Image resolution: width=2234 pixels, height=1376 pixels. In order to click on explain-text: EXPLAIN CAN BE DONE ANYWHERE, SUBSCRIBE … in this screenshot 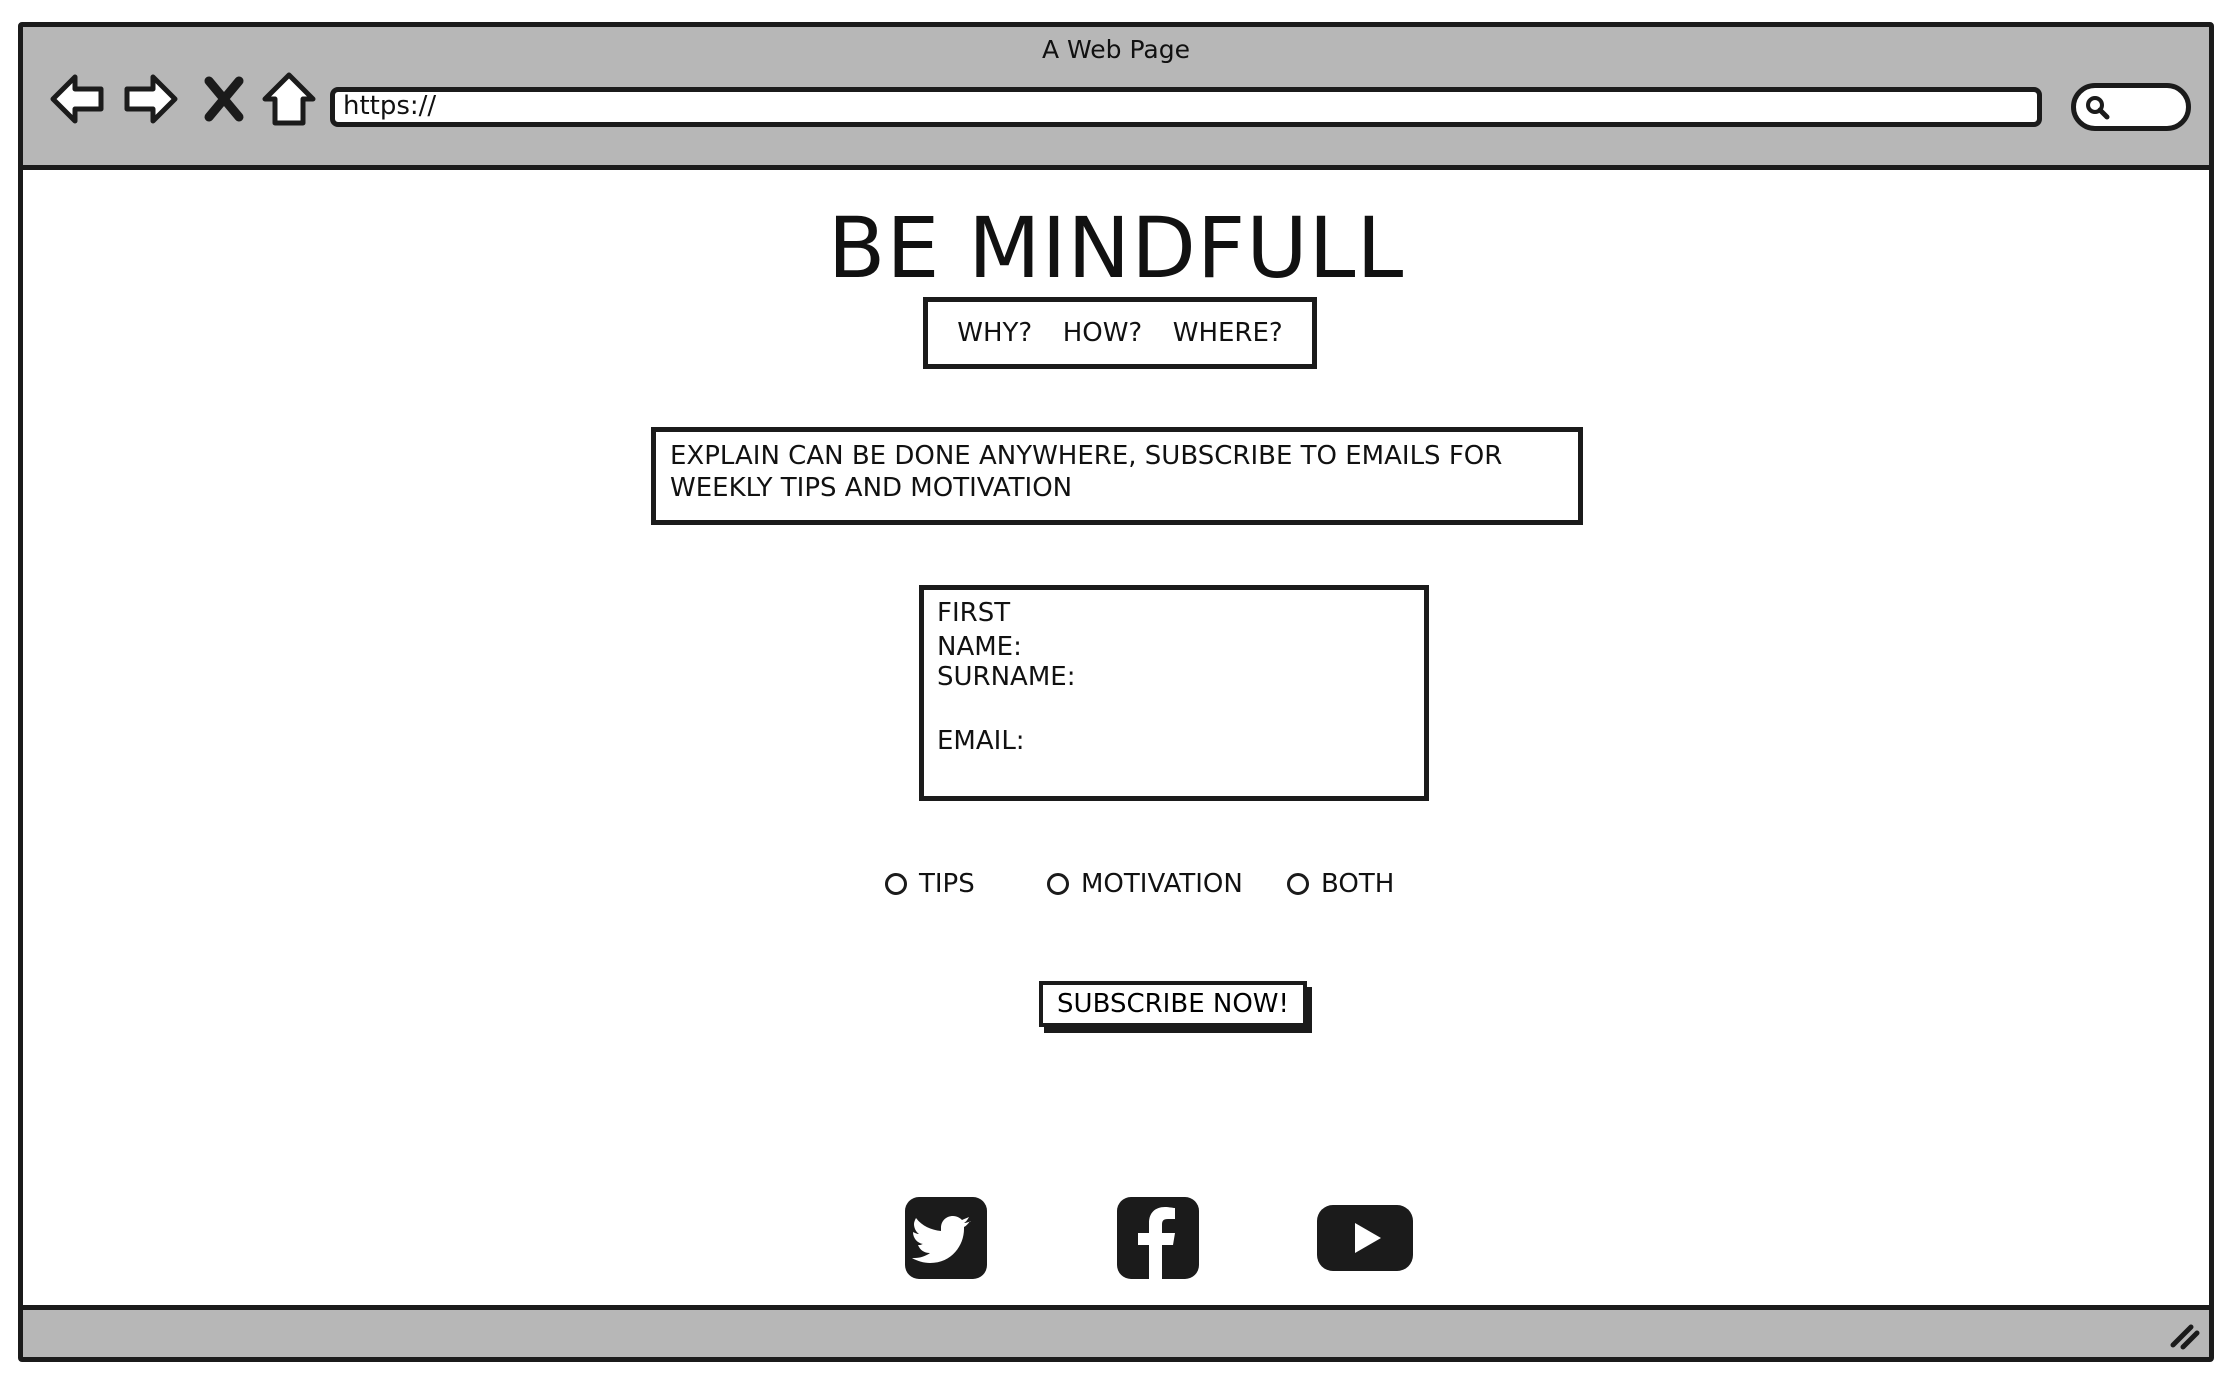, I will do `click(1117, 476)`.